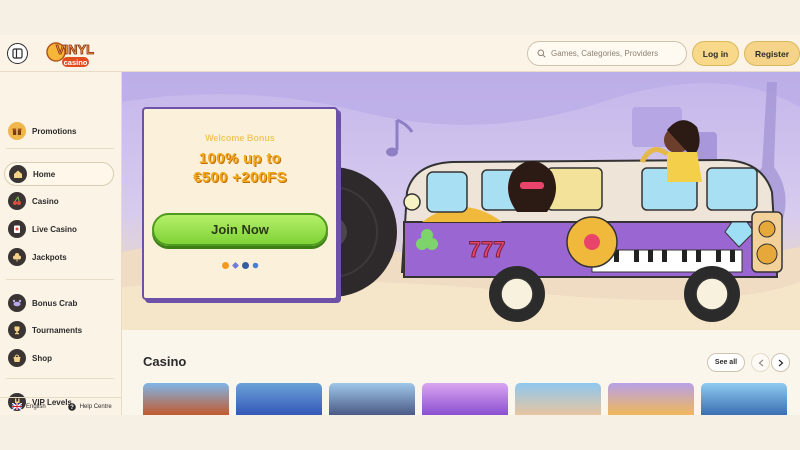 Image resolution: width=800 pixels, height=450 pixels. What do you see at coordinates (17, 303) in the screenshot?
I see `crab-icon` at bounding box center [17, 303].